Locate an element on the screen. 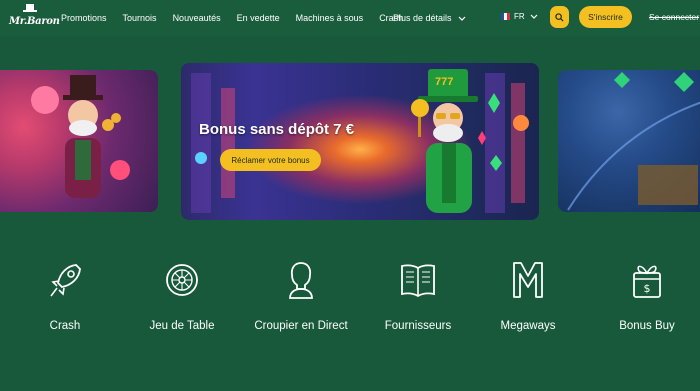 The image size is (700, 391). hat-number: 777 is located at coordinates (444, 82).